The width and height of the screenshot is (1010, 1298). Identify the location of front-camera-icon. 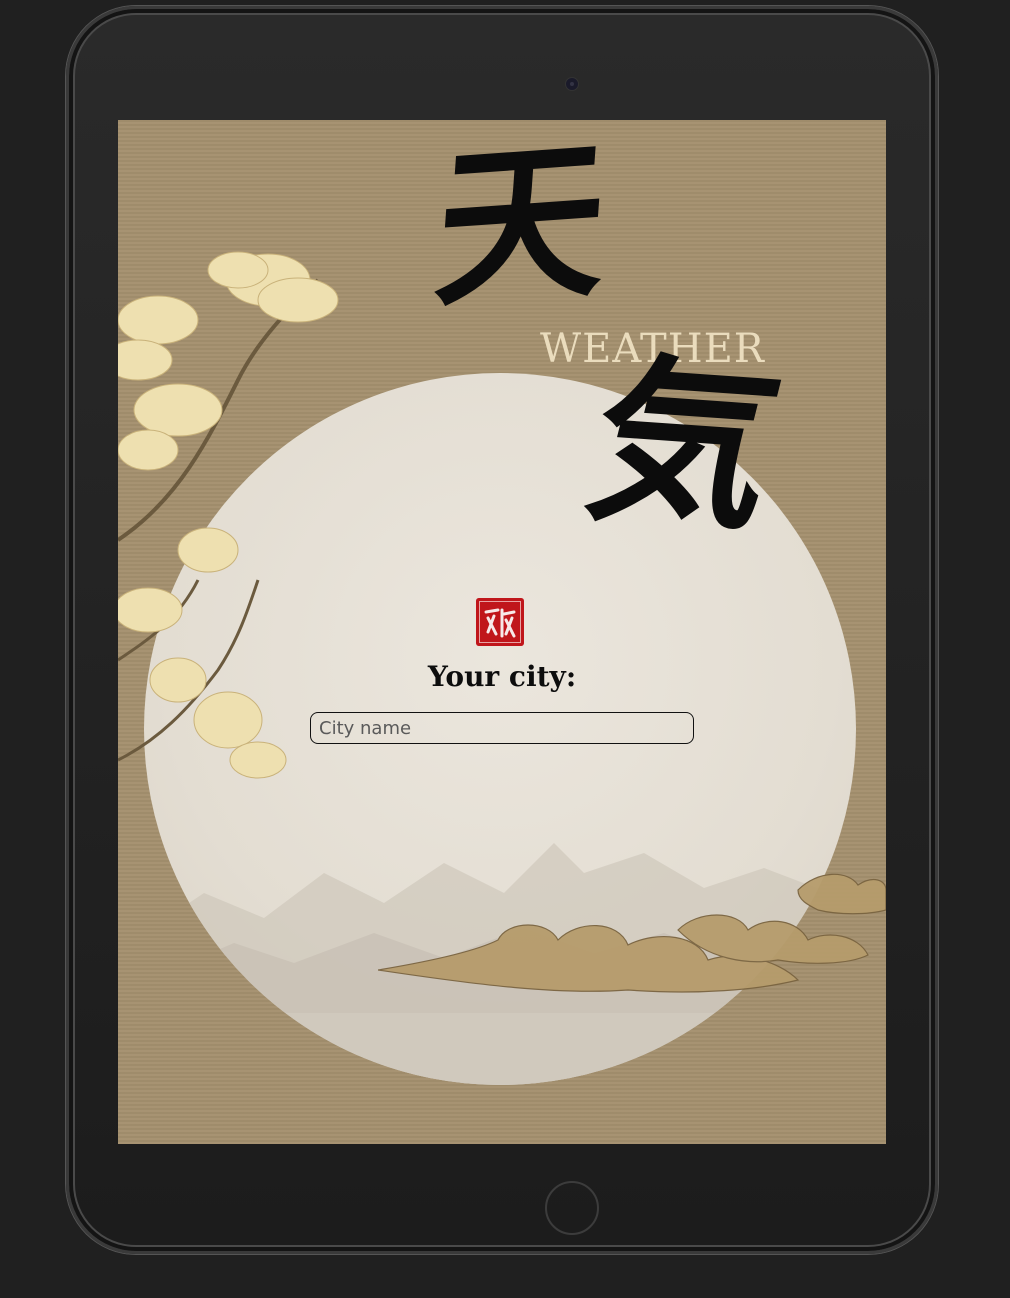
(572, 84).